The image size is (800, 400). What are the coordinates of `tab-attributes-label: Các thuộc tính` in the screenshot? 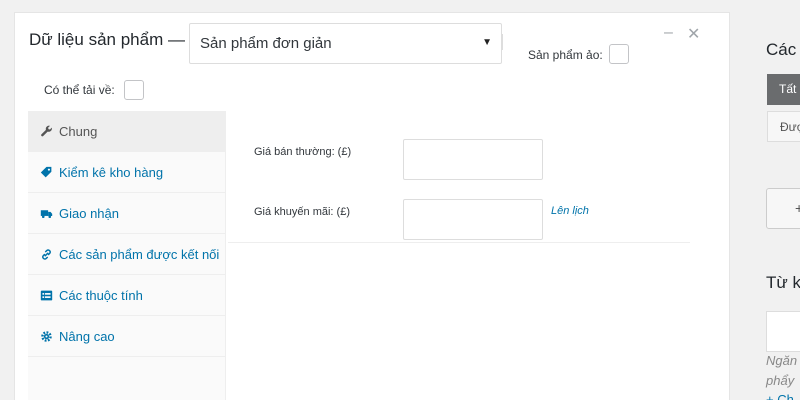 It's located at (101, 295).